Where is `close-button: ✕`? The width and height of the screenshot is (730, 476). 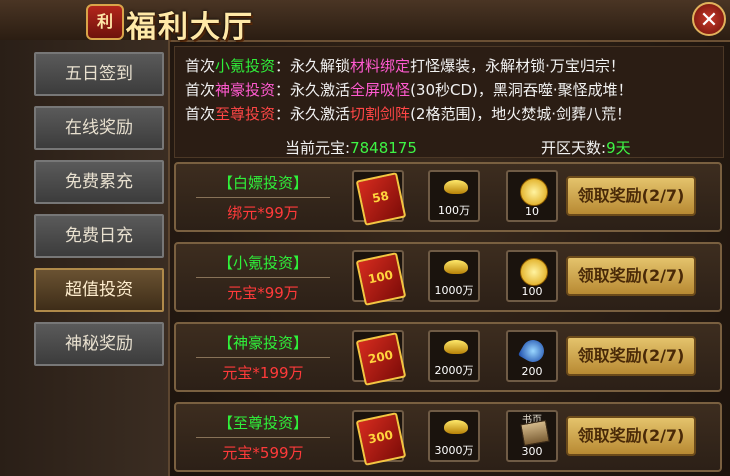 close-button: ✕ is located at coordinates (709, 19).